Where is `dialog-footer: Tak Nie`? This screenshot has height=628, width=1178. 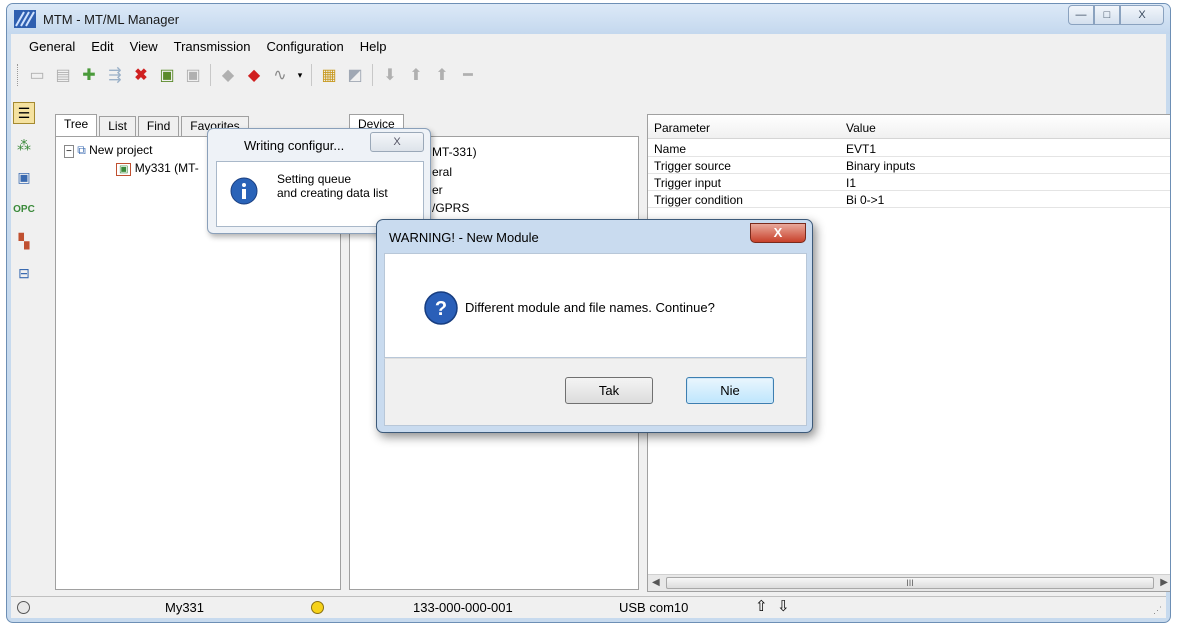
dialog-footer: Tak Nie is located at coordinates (595, 392).